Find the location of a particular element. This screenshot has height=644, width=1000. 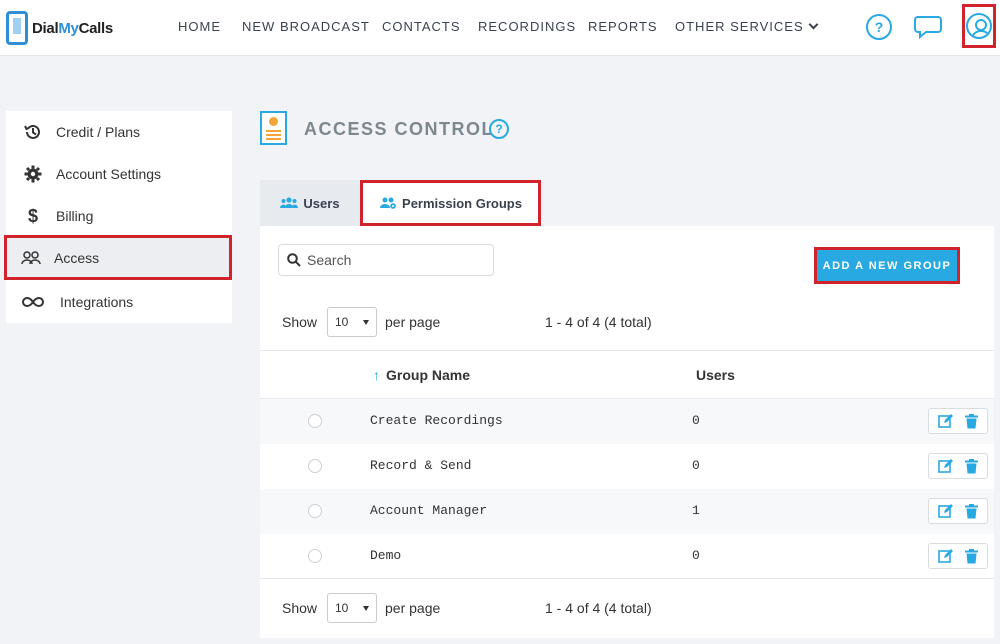

column-group-name: ↑ Group Name is located at coordinates (421, 375).